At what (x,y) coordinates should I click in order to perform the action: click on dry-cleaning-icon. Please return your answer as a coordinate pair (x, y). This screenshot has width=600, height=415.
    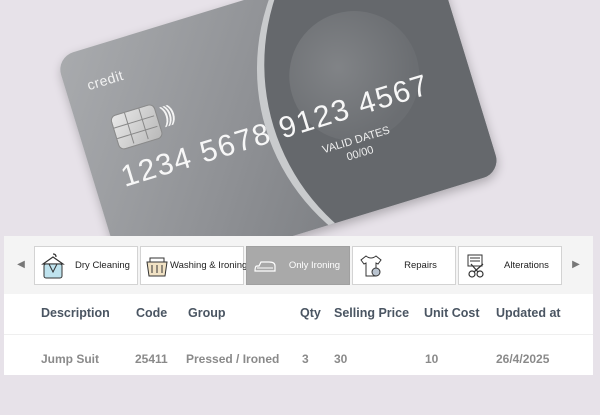
    Looking at the image, I should click on (53, 266).